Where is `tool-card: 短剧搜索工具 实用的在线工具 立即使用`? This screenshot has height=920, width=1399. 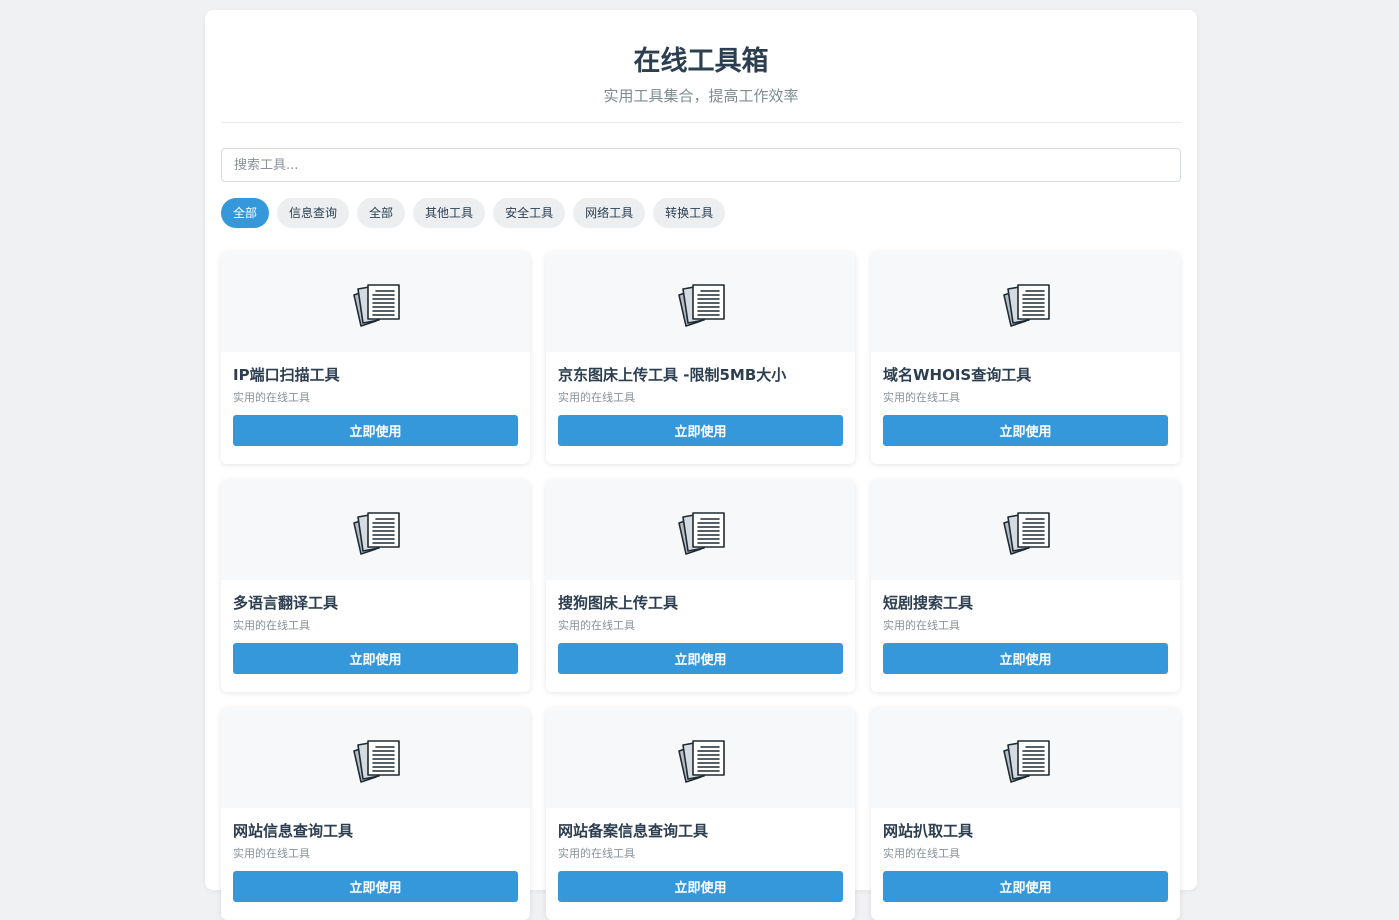
tool-card: 短剧搜索工具 实用的在线工具 立即使用 is located at coordinates (1025, 586).